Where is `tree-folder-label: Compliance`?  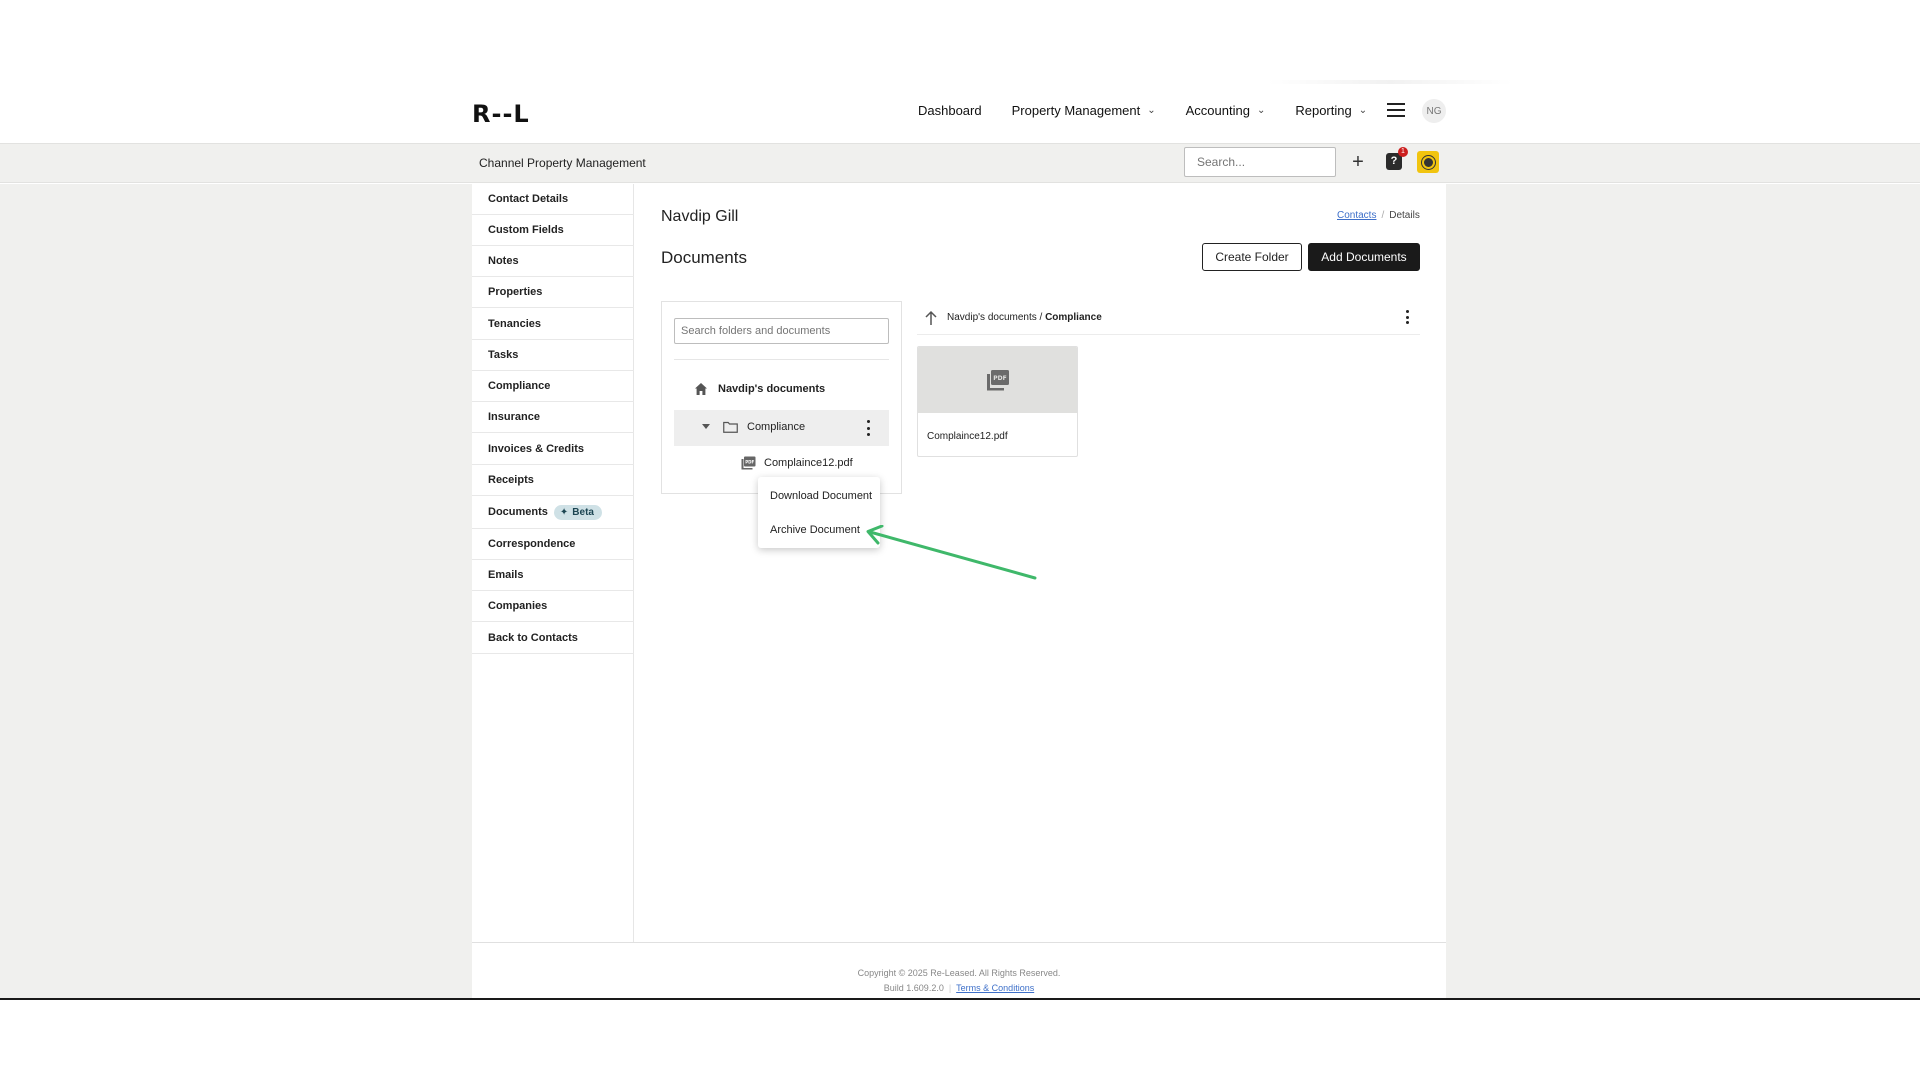 tree-folder-label: Compliance is located at coordinates (776, 427).